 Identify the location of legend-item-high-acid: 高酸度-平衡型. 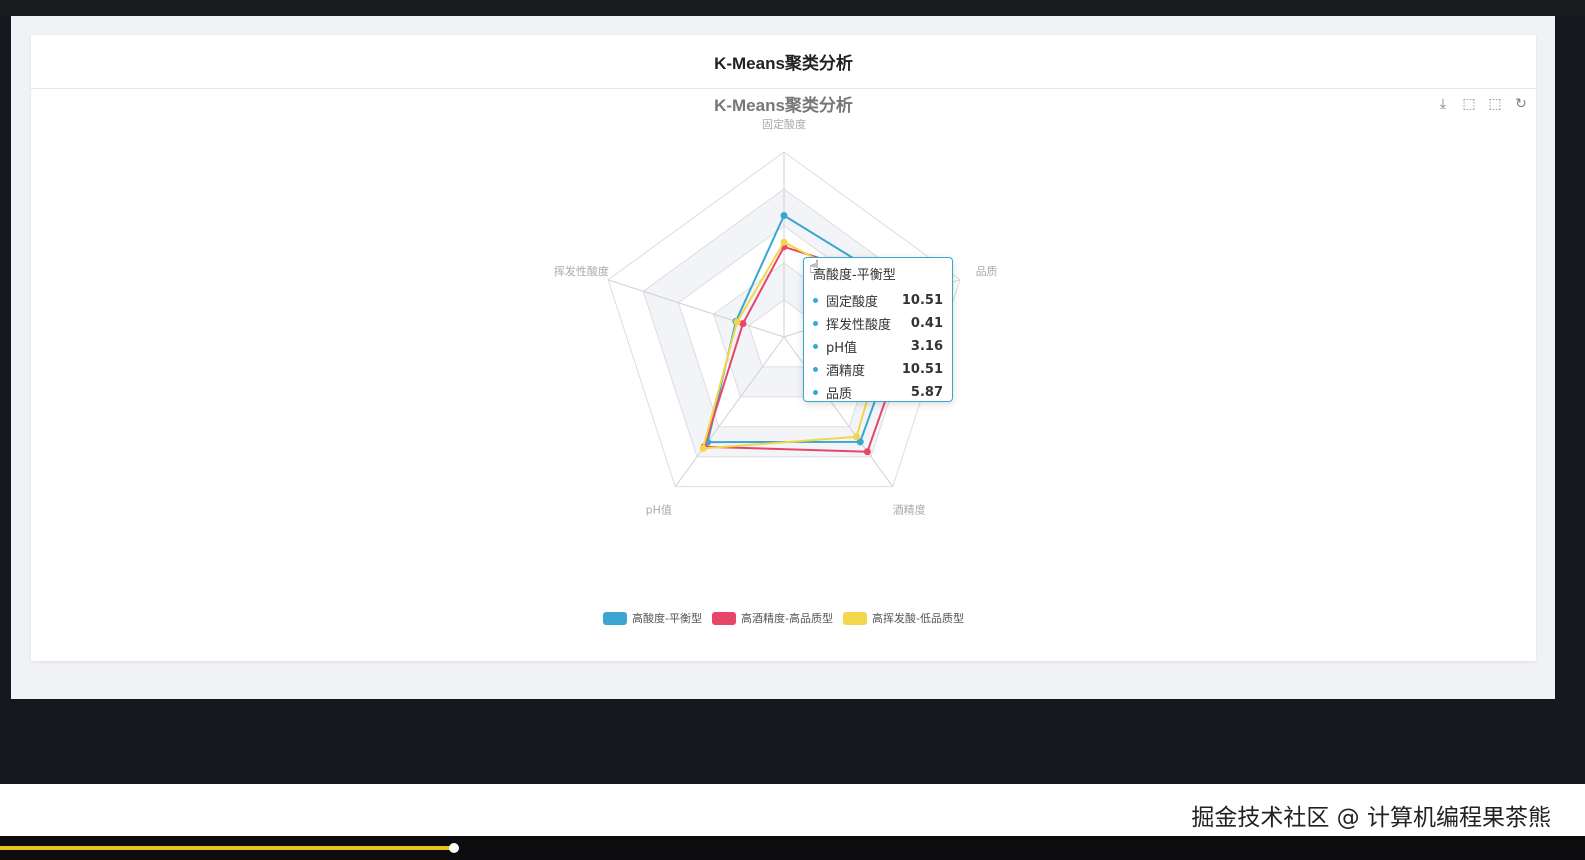
(652, 618).